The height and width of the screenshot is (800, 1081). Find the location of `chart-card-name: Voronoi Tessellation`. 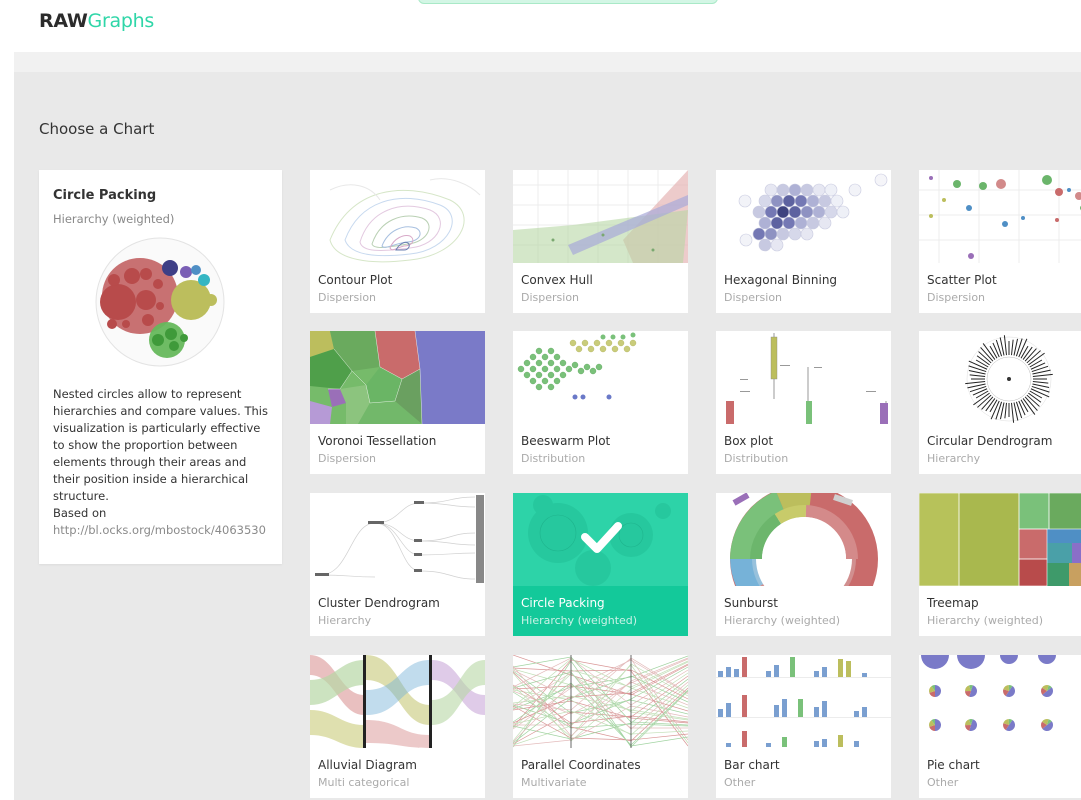

chart-card-name: Voronoi Tessellation is located at coordinates (377, 441).